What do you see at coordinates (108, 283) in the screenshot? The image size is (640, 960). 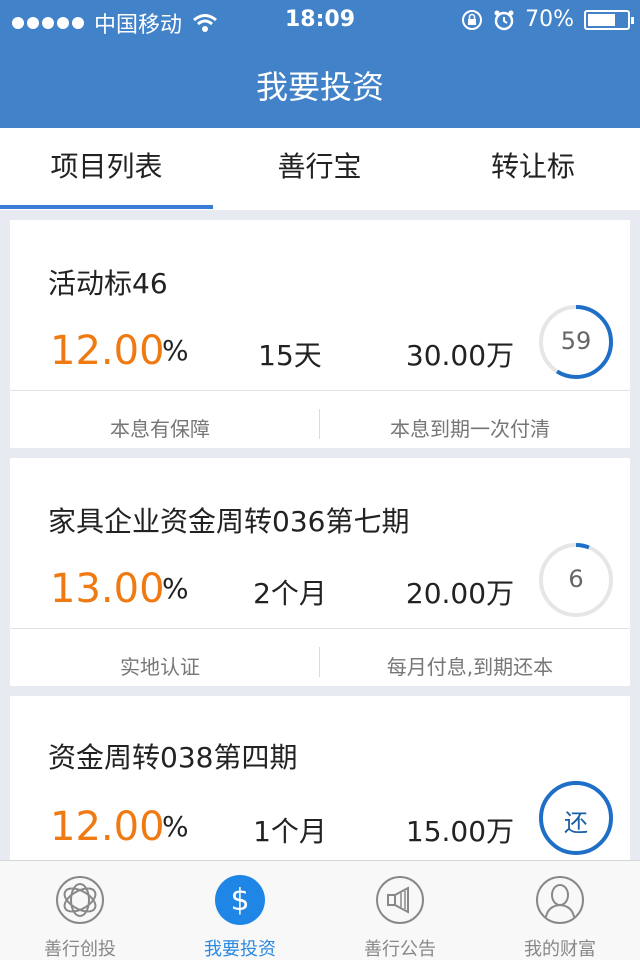 I see `project-title: 活动标46` at bounding box center [108, 283].